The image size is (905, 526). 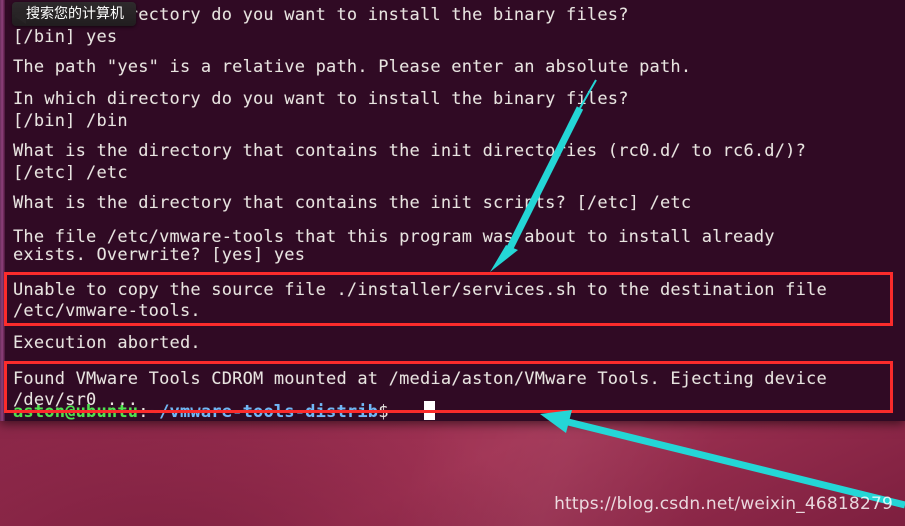 I want to click on terminal-line: [/bin] yes, so click(x=65, y=37).